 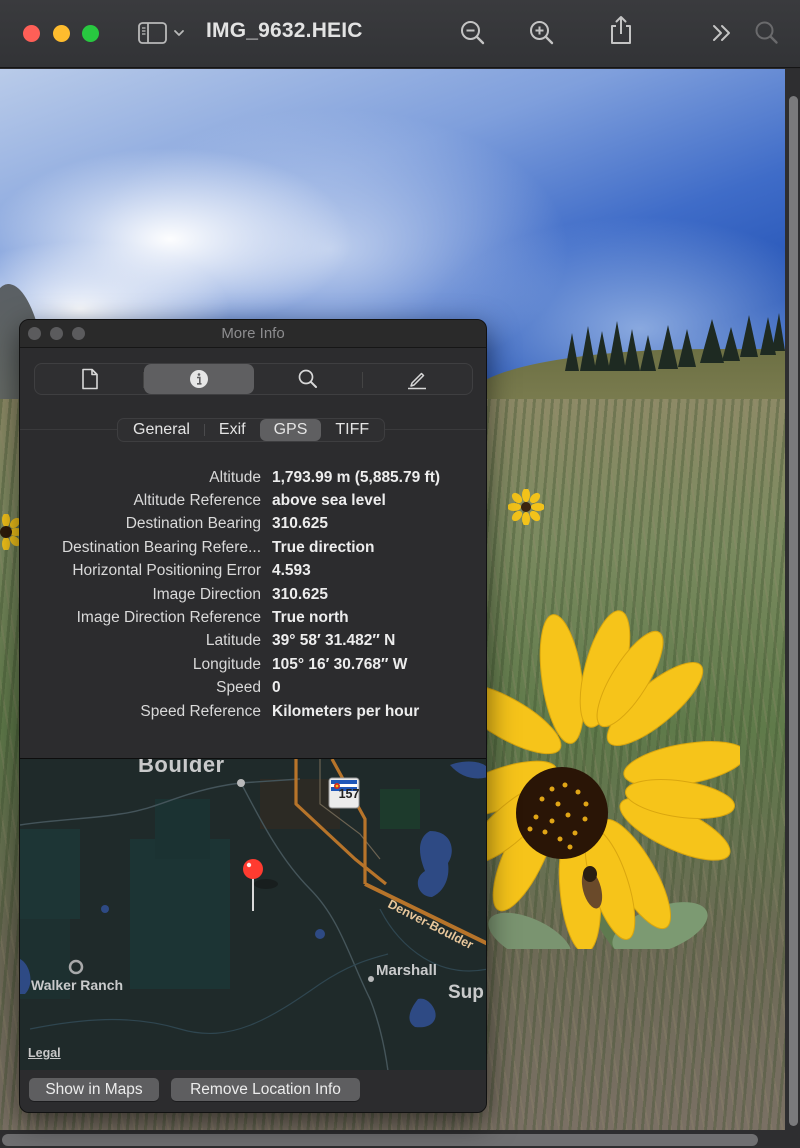 What do you see at coordinates (77, 985) in the screenshot?
I see `map-label-walker-ranch: Walker Ranch` at bounding box center [77, 985].